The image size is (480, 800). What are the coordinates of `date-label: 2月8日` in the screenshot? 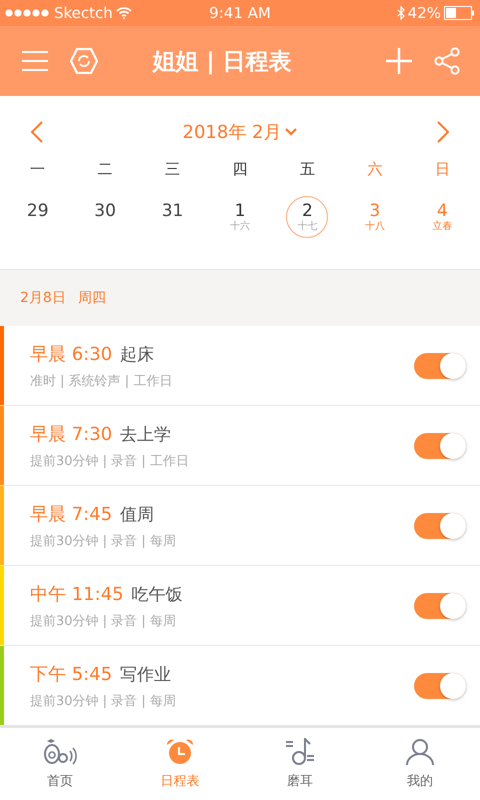 It's located at (43, 298).